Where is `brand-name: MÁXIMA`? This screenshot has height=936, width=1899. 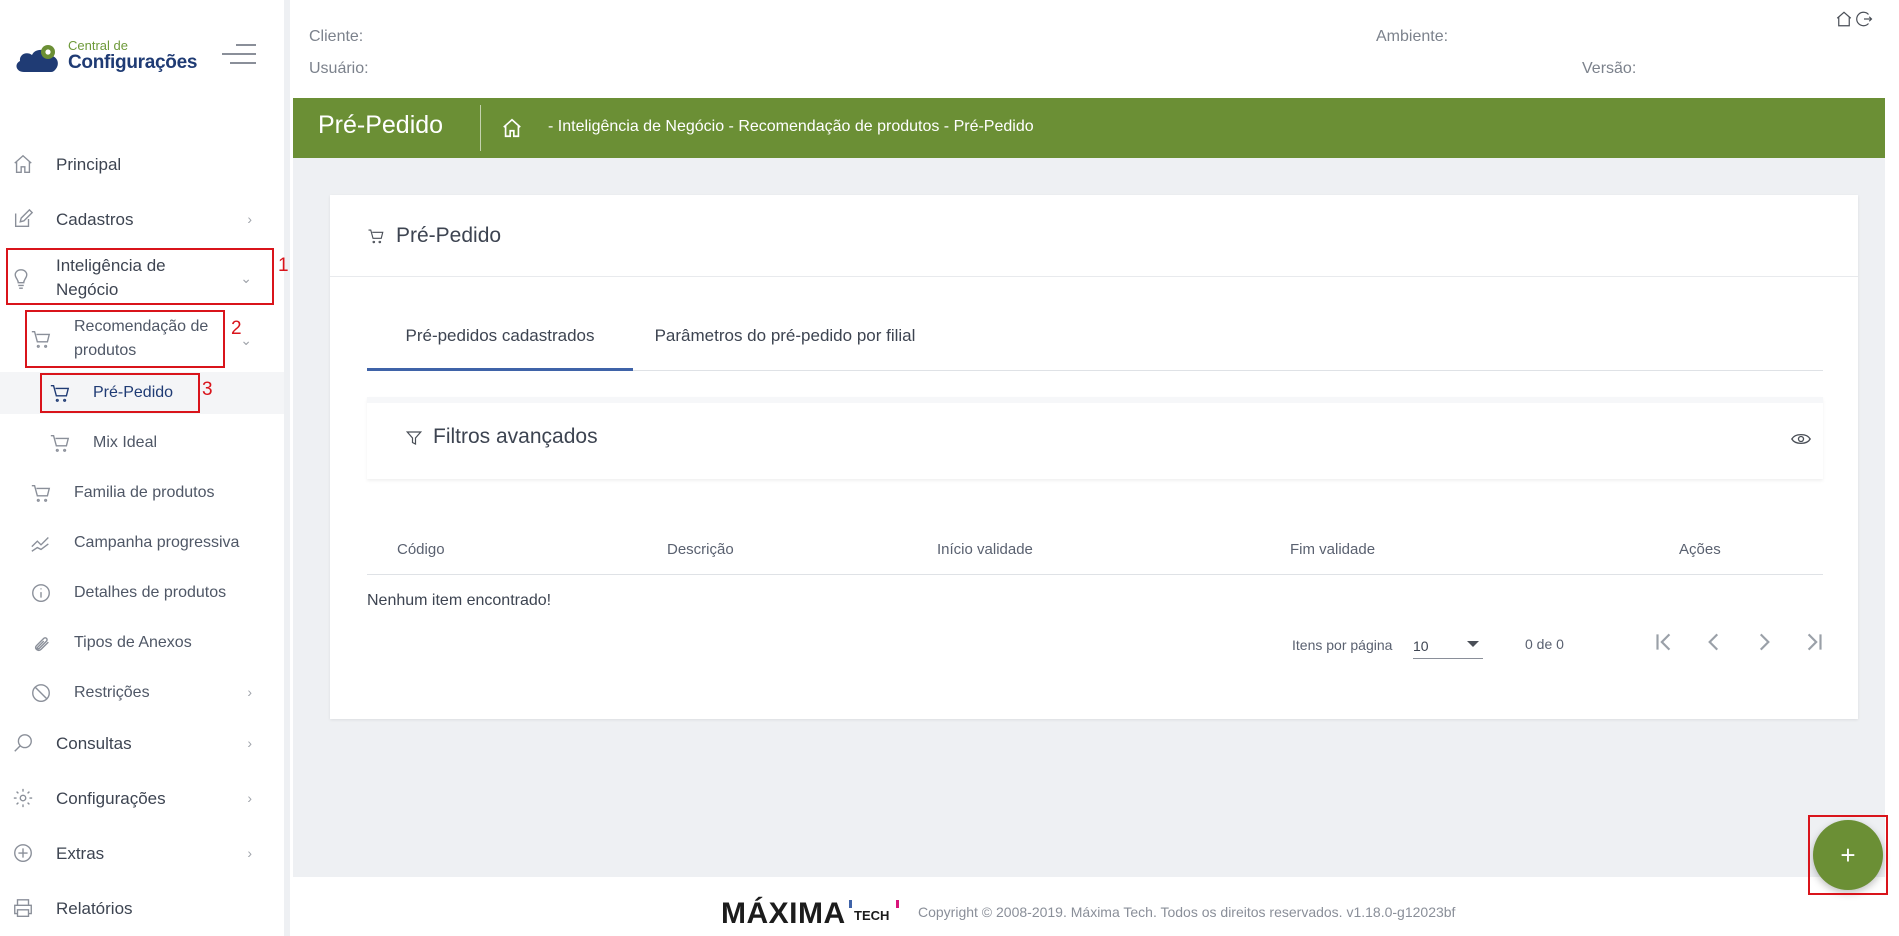 brand-name: MÁXIMA is located at coordinates (783, 913).